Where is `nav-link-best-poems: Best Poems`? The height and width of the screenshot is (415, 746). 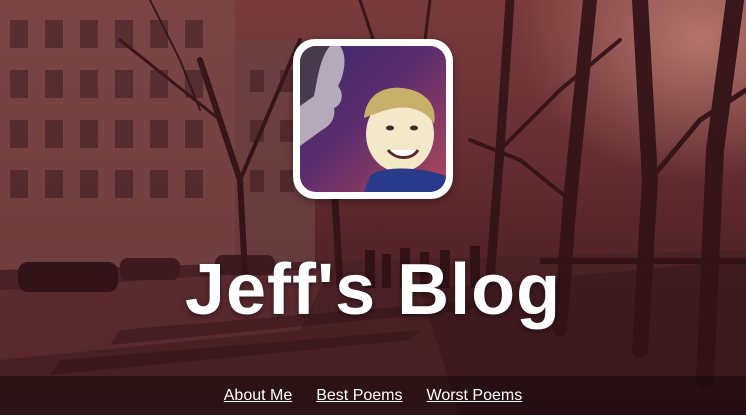
nav-link-best-poems: Best Poems is located at coordinates (359, 396).